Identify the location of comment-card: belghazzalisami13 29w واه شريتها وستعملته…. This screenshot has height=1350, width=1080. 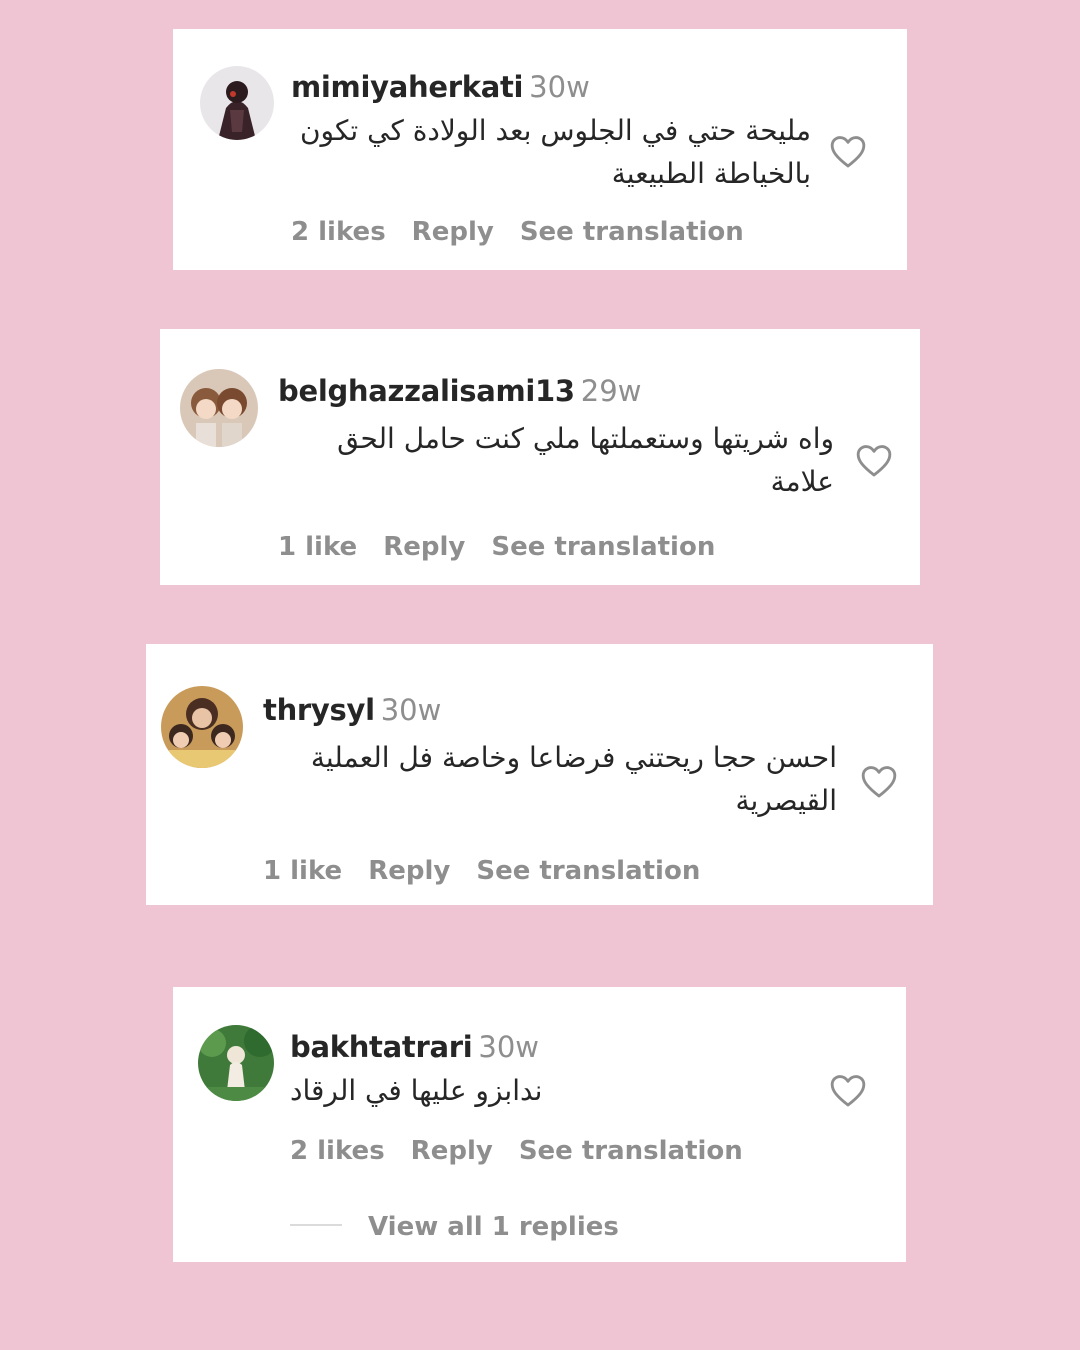
(540, 457).